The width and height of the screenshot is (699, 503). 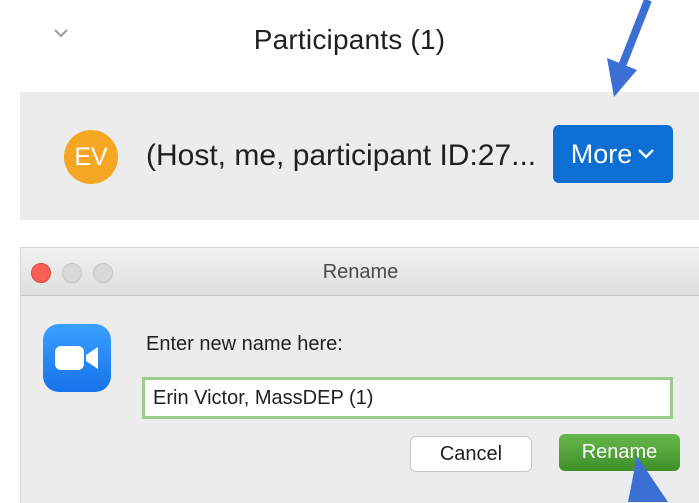 What do you see at coordinates (244, 344) in the screenshot?
I see `rename-prompt: Enter new name here:` at bounding box center [244, 344].